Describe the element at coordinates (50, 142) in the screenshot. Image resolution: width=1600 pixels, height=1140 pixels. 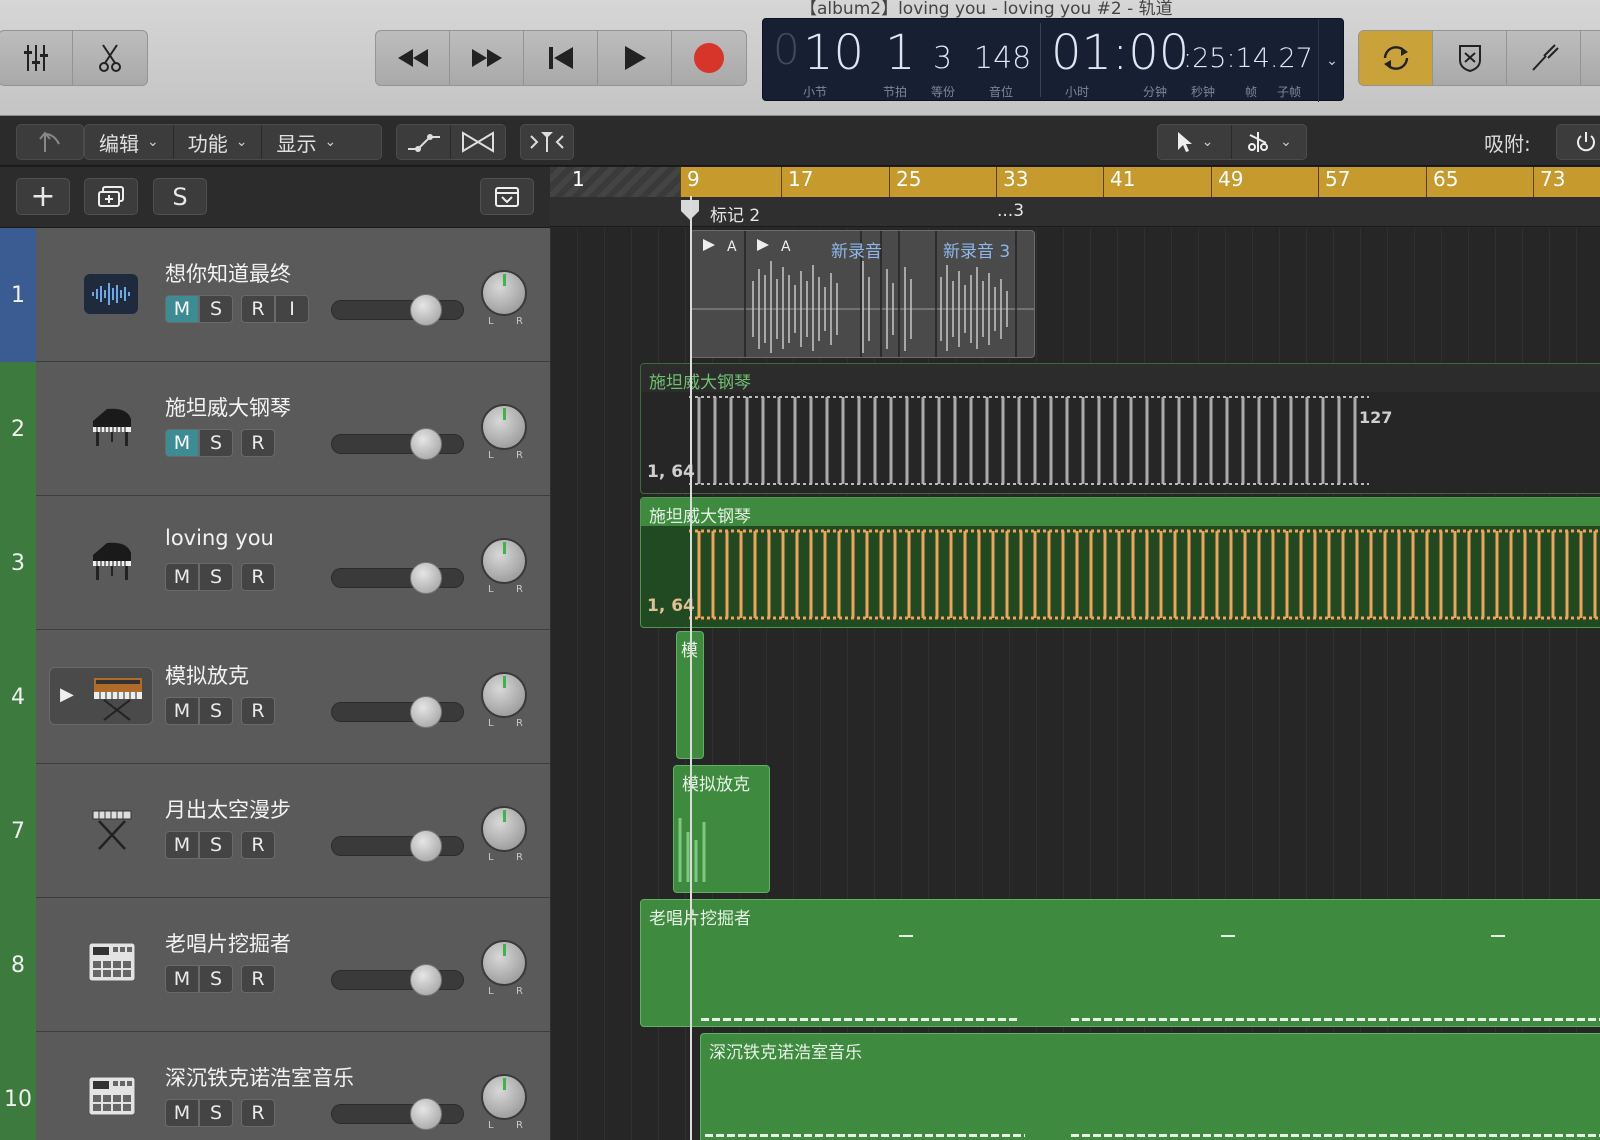
I see `back-button` at that location.